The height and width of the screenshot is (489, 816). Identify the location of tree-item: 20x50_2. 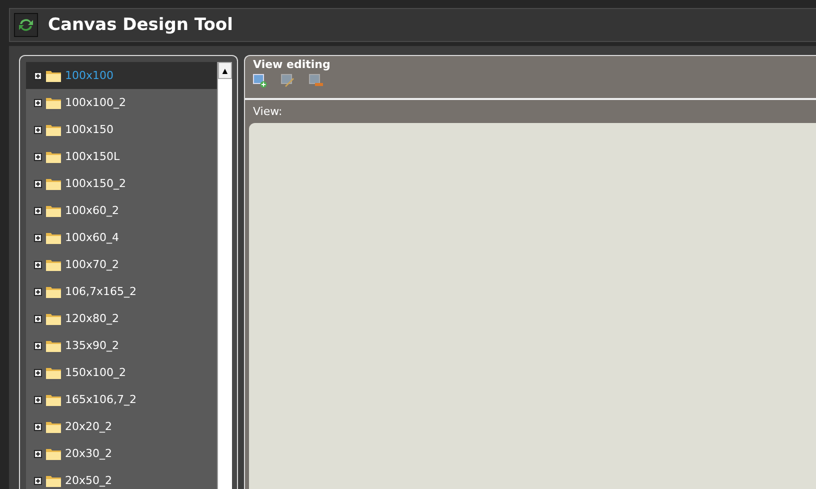
(121, 478).